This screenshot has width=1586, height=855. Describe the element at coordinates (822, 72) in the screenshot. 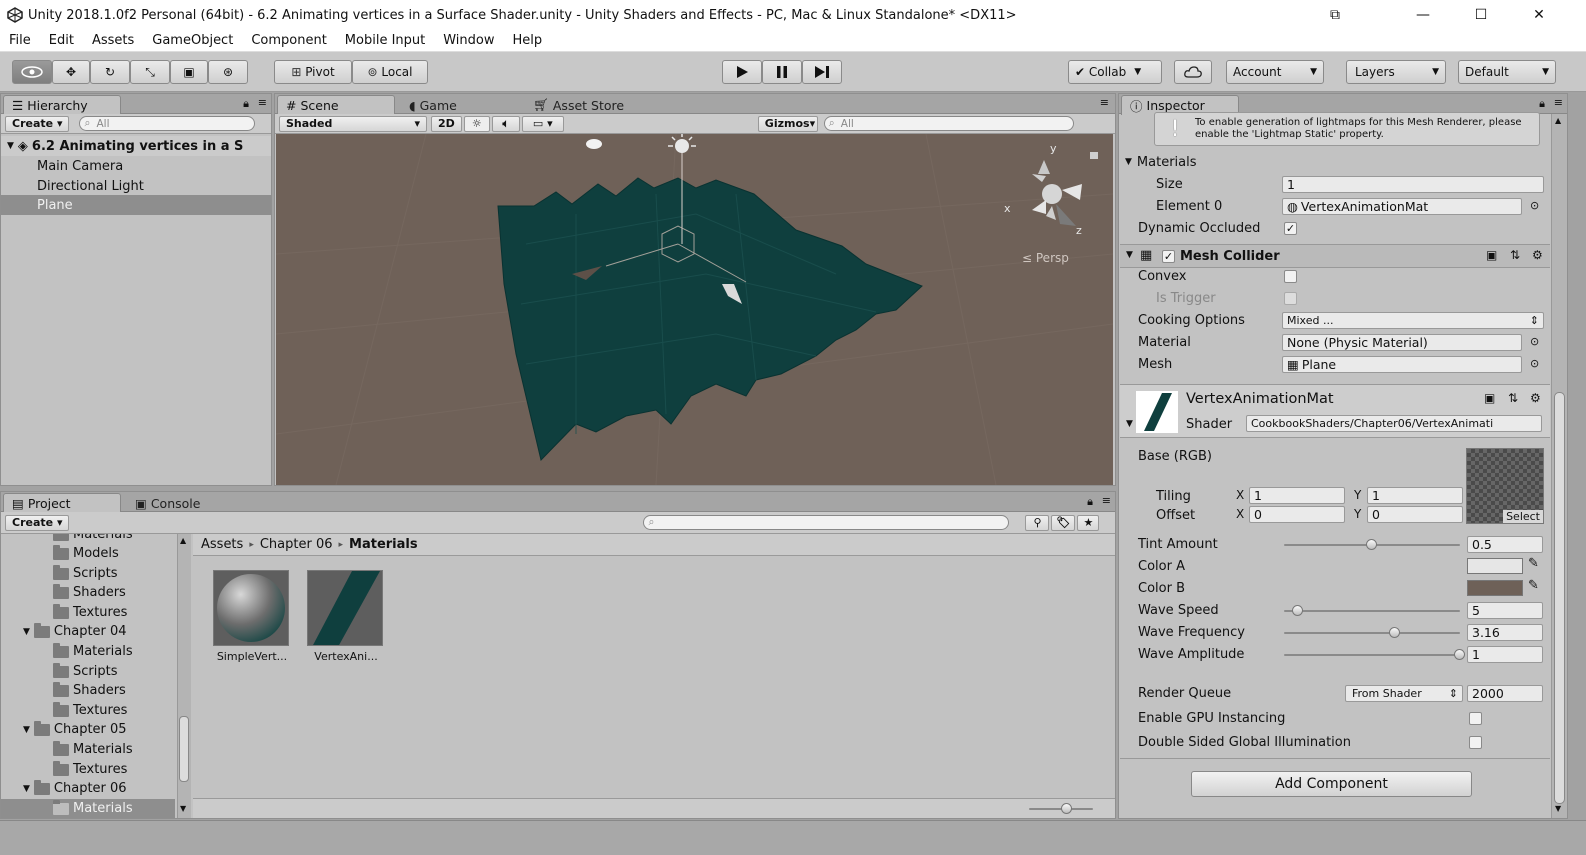

I see `step-button` at that location.